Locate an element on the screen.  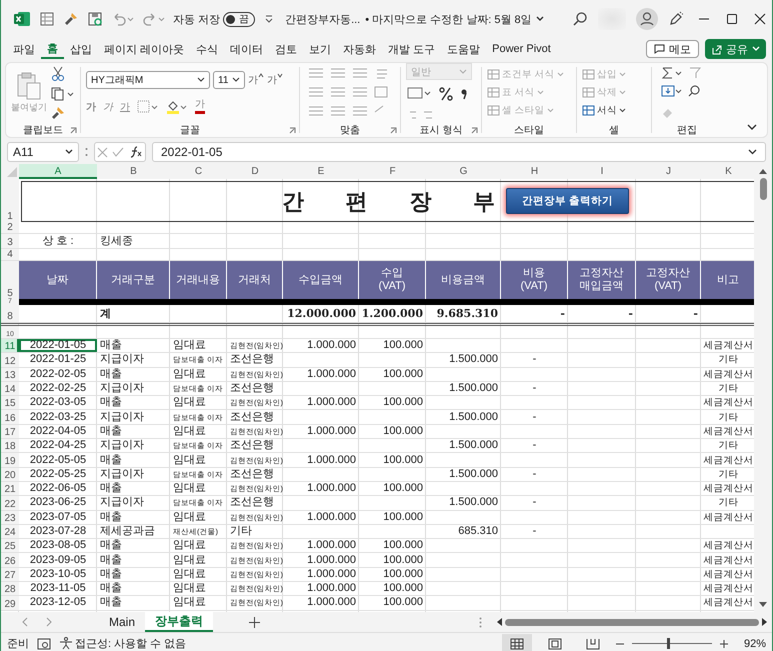
group-label: 편집 is located at coordinates (687, 130).